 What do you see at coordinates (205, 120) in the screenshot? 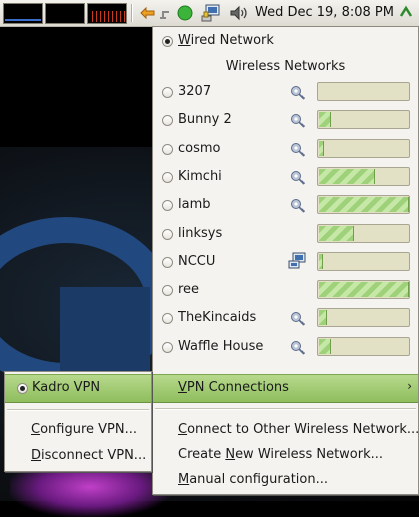
I see `network-name: Bunny 2` at bounding box center [205, 120].